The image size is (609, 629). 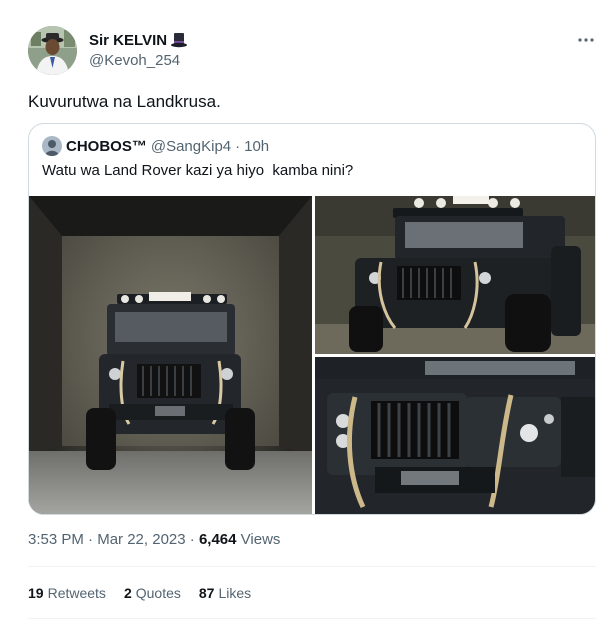 I want to click on quoted-time: 10h, so click(x=256, y=146).